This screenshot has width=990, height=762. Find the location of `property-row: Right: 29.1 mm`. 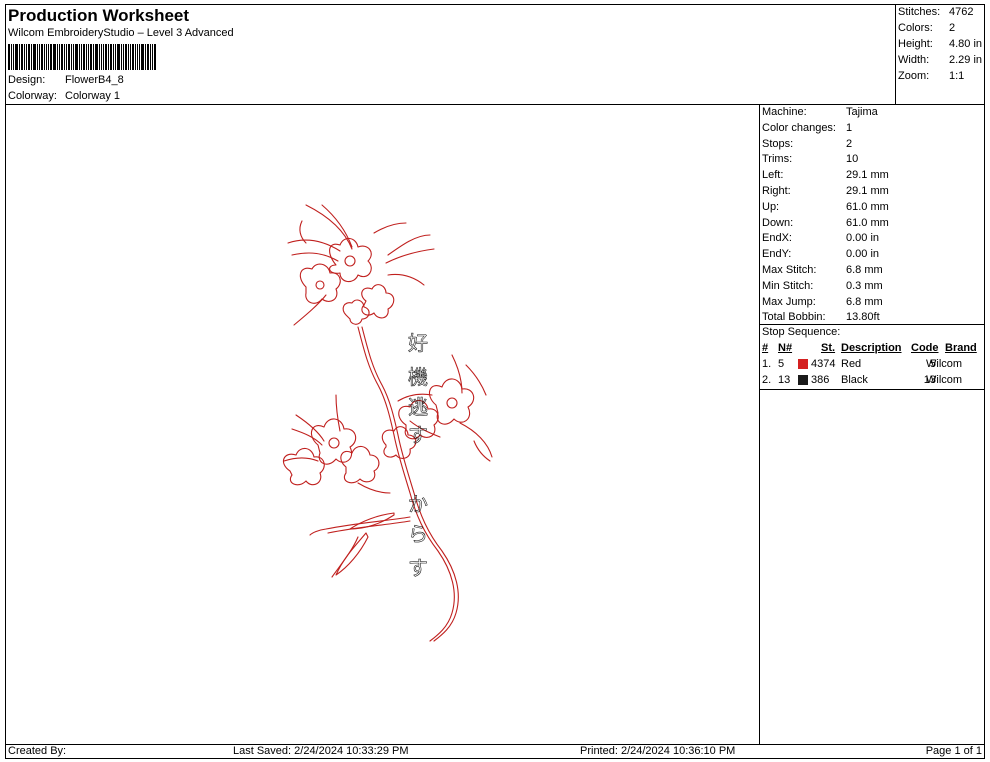

property-row: Right: 29.1 mm is located at coordinates (825, 191).